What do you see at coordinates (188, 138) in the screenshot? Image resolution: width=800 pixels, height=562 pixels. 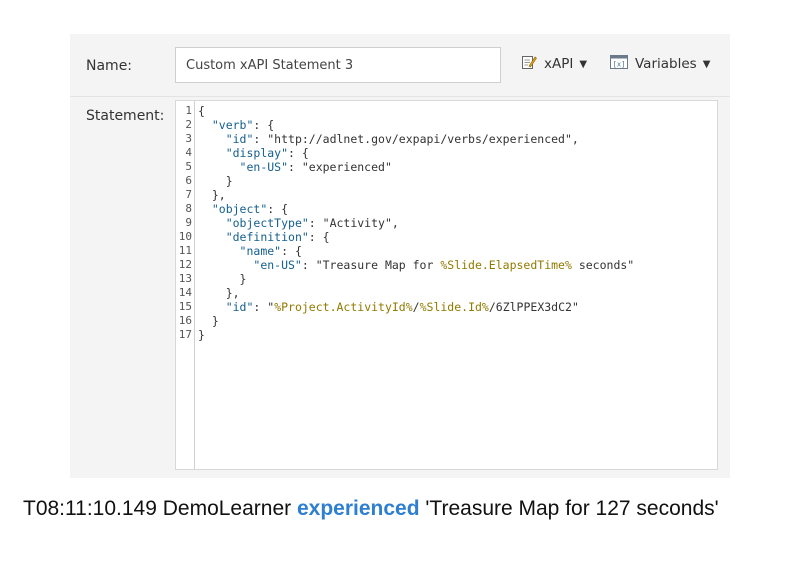 I see `line-number: 3` at bounding box center [188, 138].